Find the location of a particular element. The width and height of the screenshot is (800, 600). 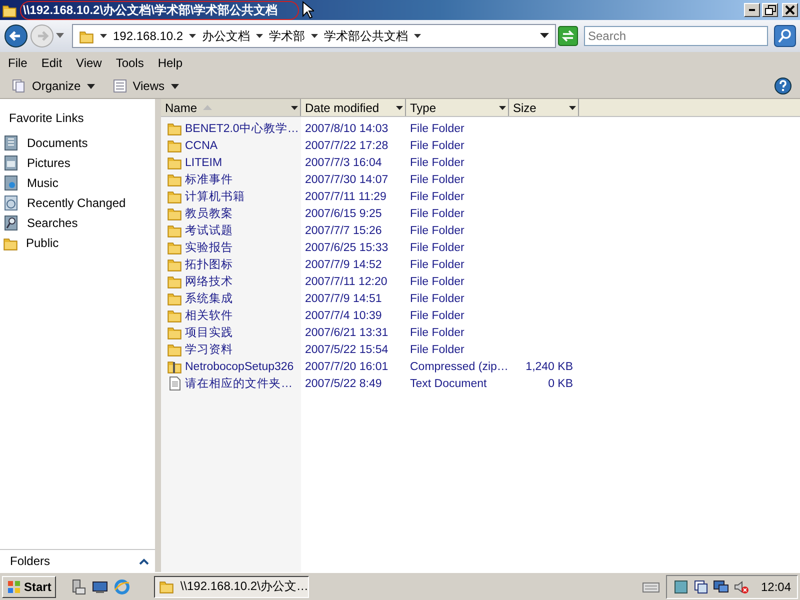

date-cell: 2007/6/21 13:31 is located at coordinates (346, 332).